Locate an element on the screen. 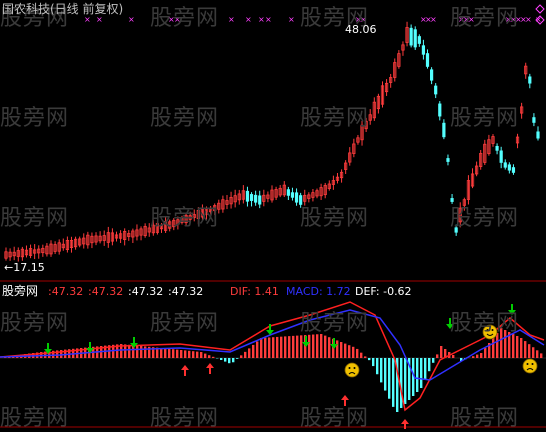 The height and width of the screenshot is (432, 546). indicator-value-3: :47.32 is located at coordinates (145, 292).